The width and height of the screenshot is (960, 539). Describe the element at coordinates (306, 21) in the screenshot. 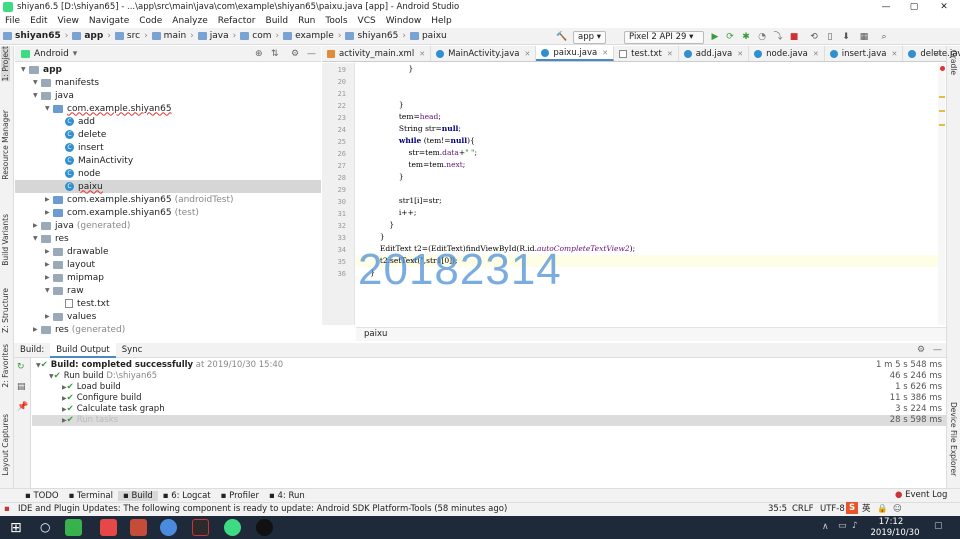

I see `menu-run: Run` at that location.